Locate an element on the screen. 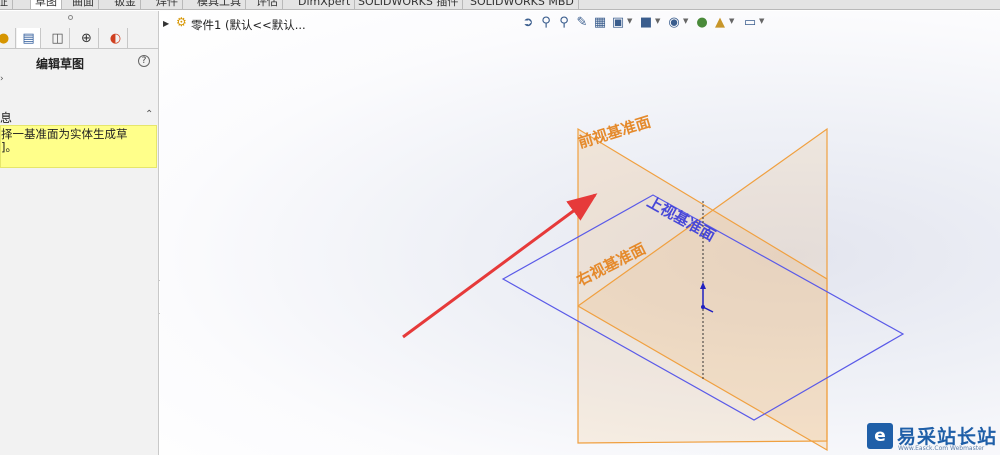  dimxpert-manager-tab: ⊕ is located at coordinates (87, 38).